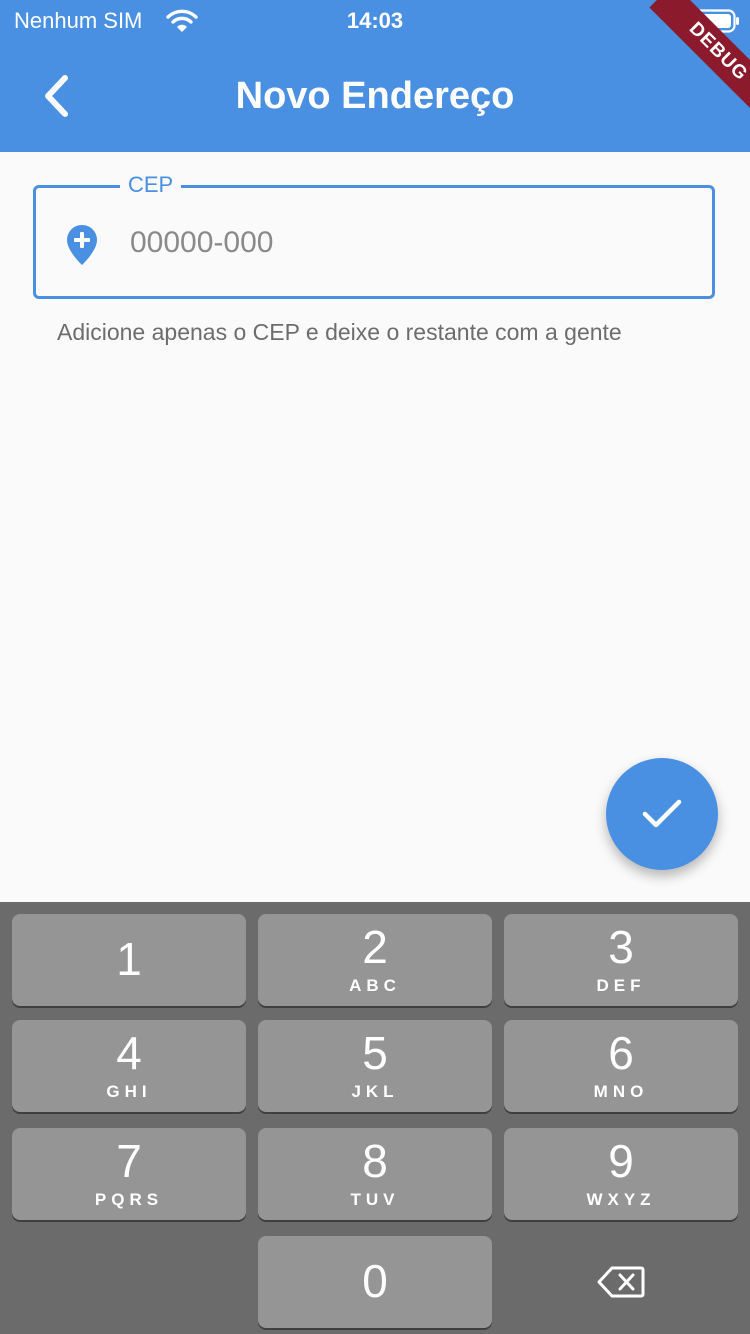 This screenshot has width=750, height=1334. I want to click on key-digit: 1, so click(129, 959).